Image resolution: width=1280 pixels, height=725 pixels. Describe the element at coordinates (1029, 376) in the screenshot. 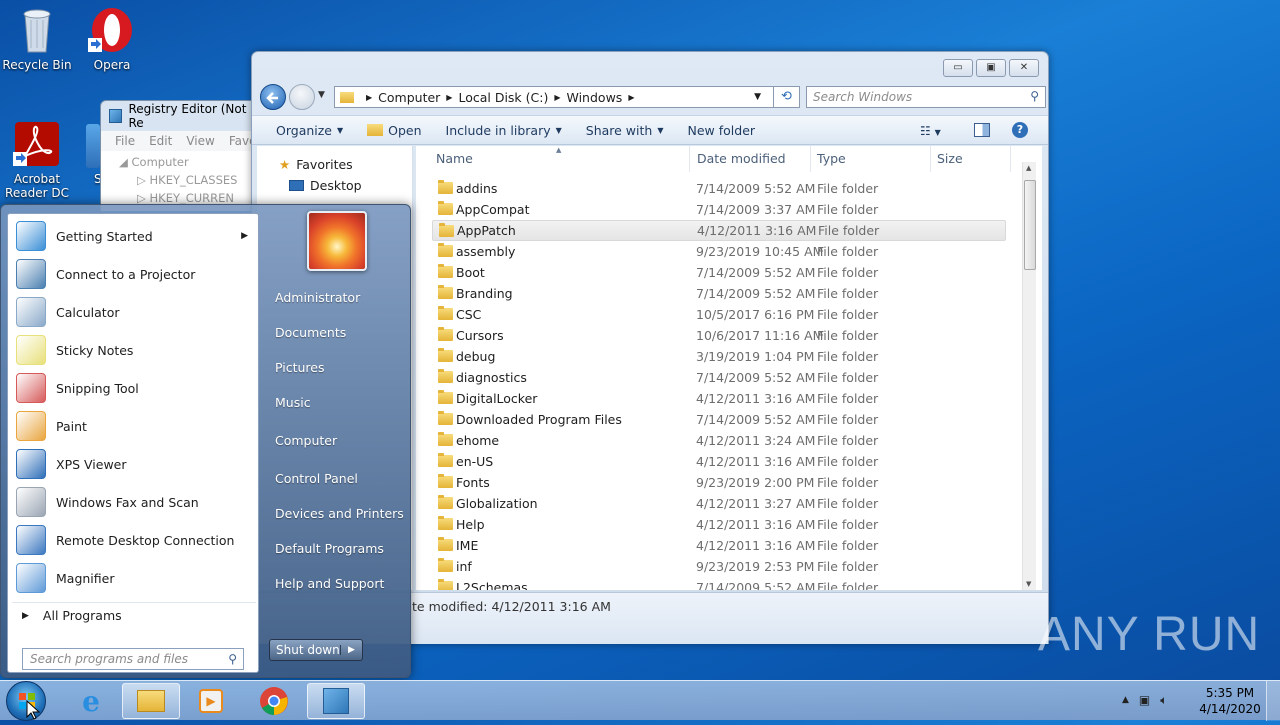

I see `vertical-scrollbar: ▲ ▼` at that location.